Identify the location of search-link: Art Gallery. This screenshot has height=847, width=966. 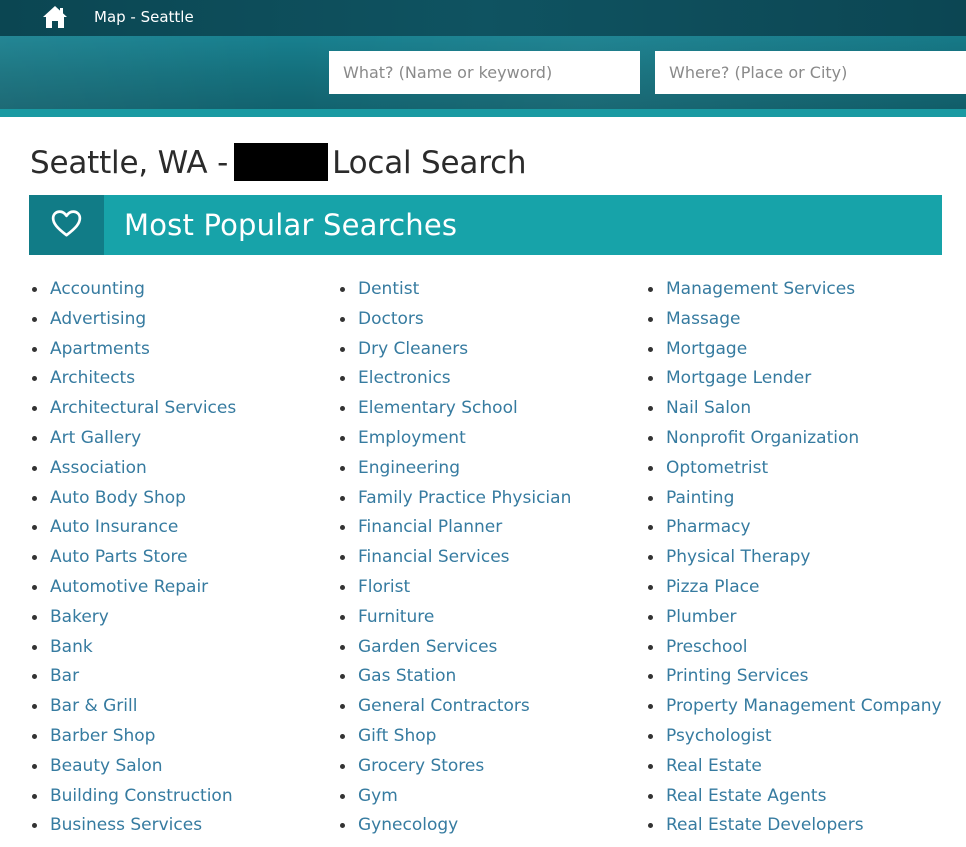
(95, 438).